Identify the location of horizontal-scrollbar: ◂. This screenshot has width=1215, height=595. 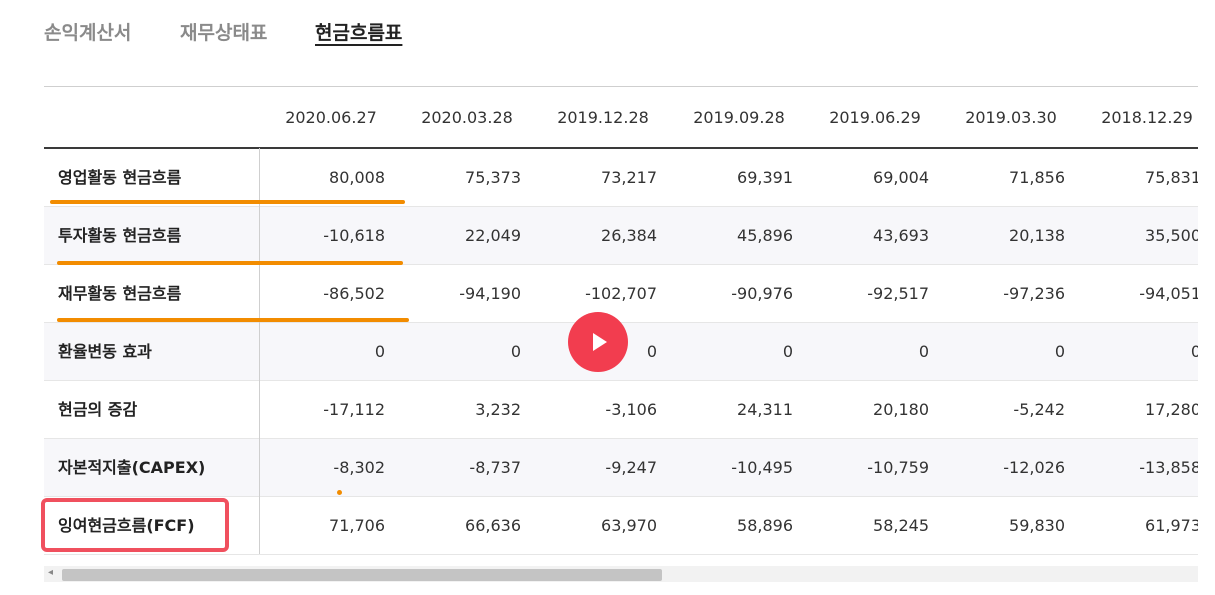
(621, 574).